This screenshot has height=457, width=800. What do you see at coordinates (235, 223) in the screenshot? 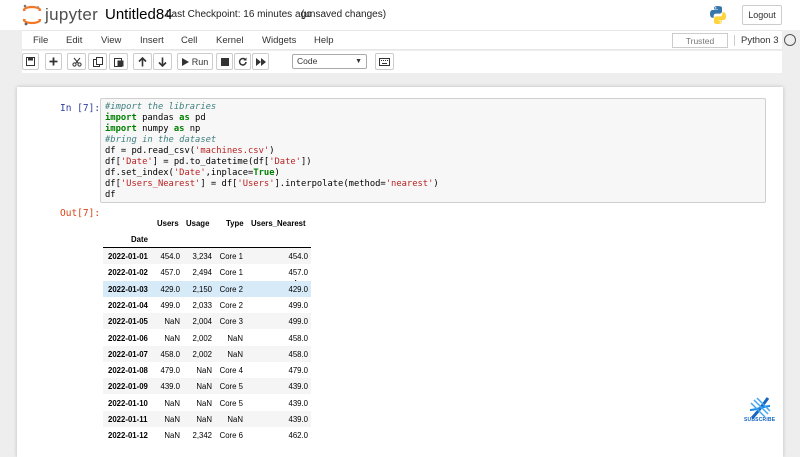
I see `column-header-type: Type` at bounding box center [235, 223].